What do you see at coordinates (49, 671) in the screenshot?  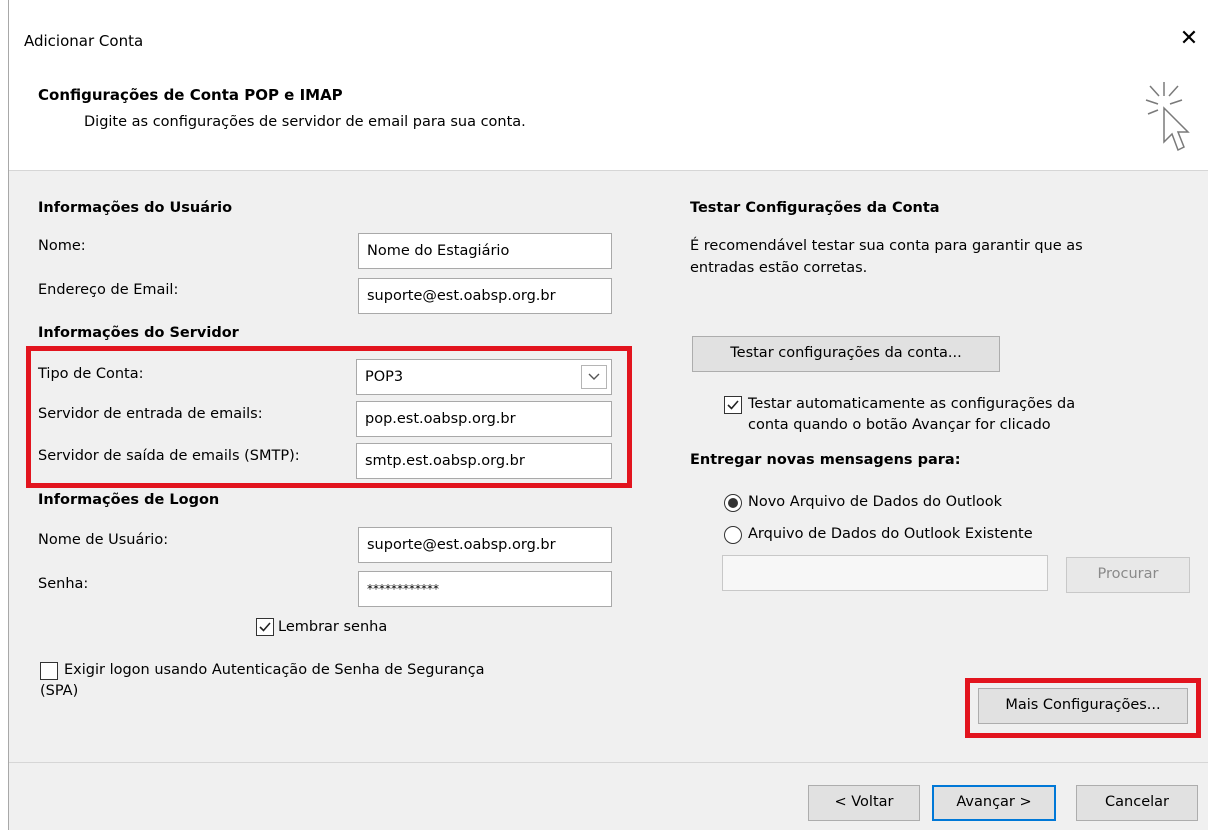 I see `spa-checkbox` at bounding box center [49, 671].